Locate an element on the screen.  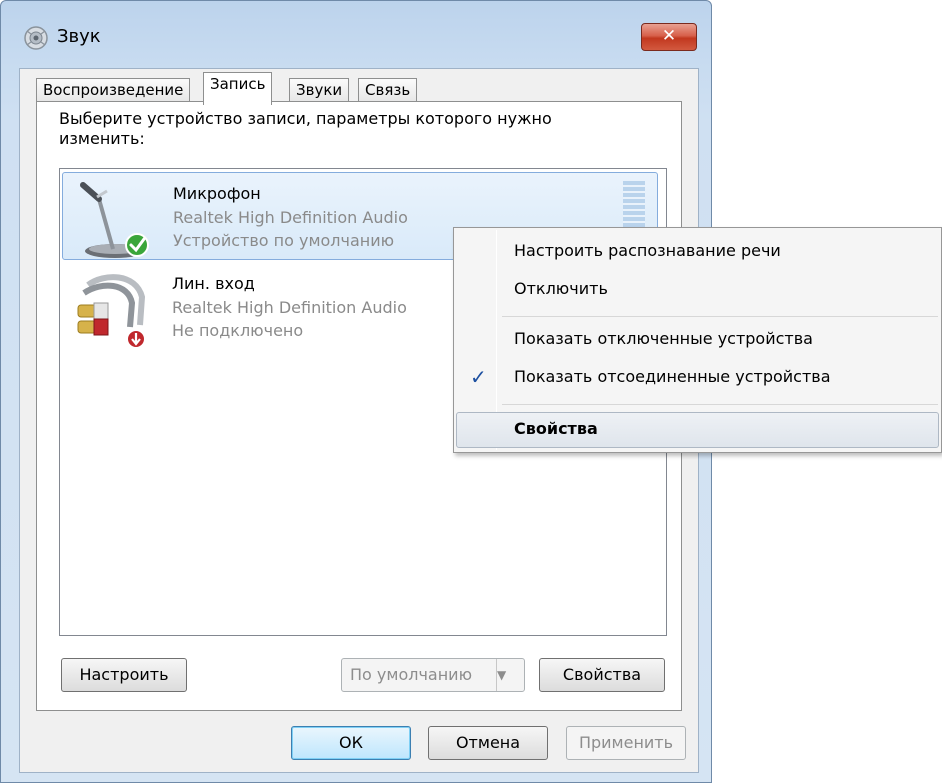
menu-item-properties: Свойства is located at coordinates (697, 430).